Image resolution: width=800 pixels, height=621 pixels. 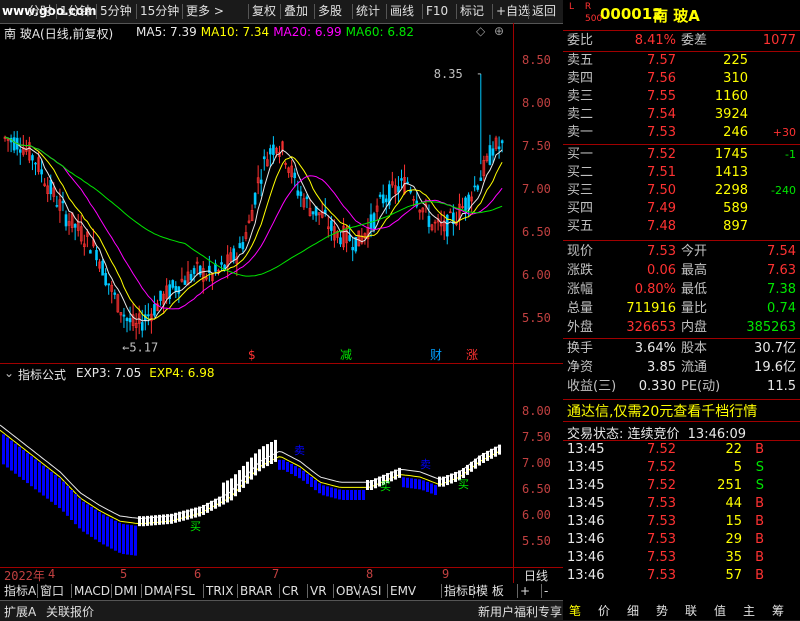 What do you see at coordinates (536, 515) in the screenshot?
I see `indicator-y-tick: 6.00` at bounding box center [536, 515].